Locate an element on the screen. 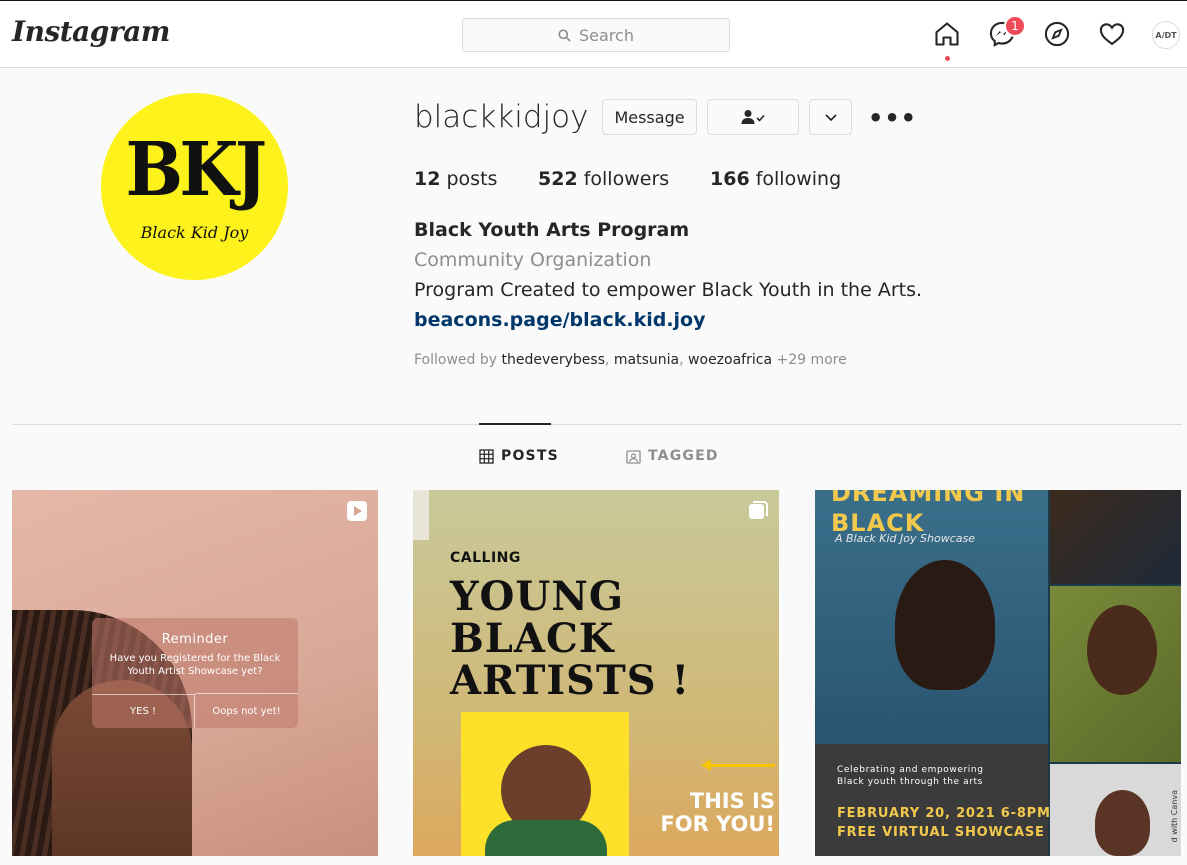  top-nav-bar: Instagram Search 1 A/DT is located at coordinates (593, 34).